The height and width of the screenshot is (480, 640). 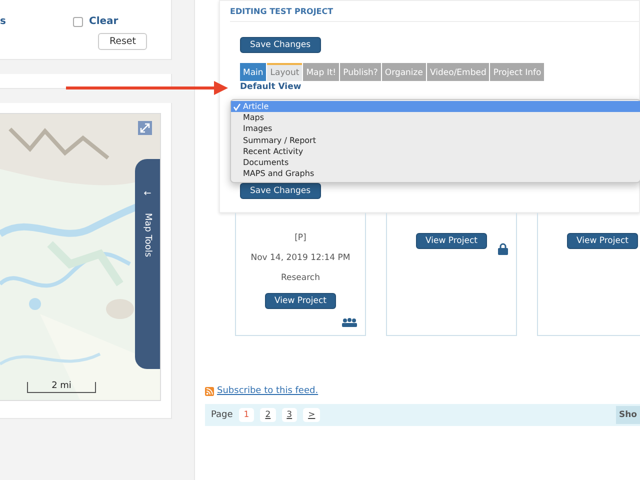 I want to click on group-icon, so click(x=349, y=322).